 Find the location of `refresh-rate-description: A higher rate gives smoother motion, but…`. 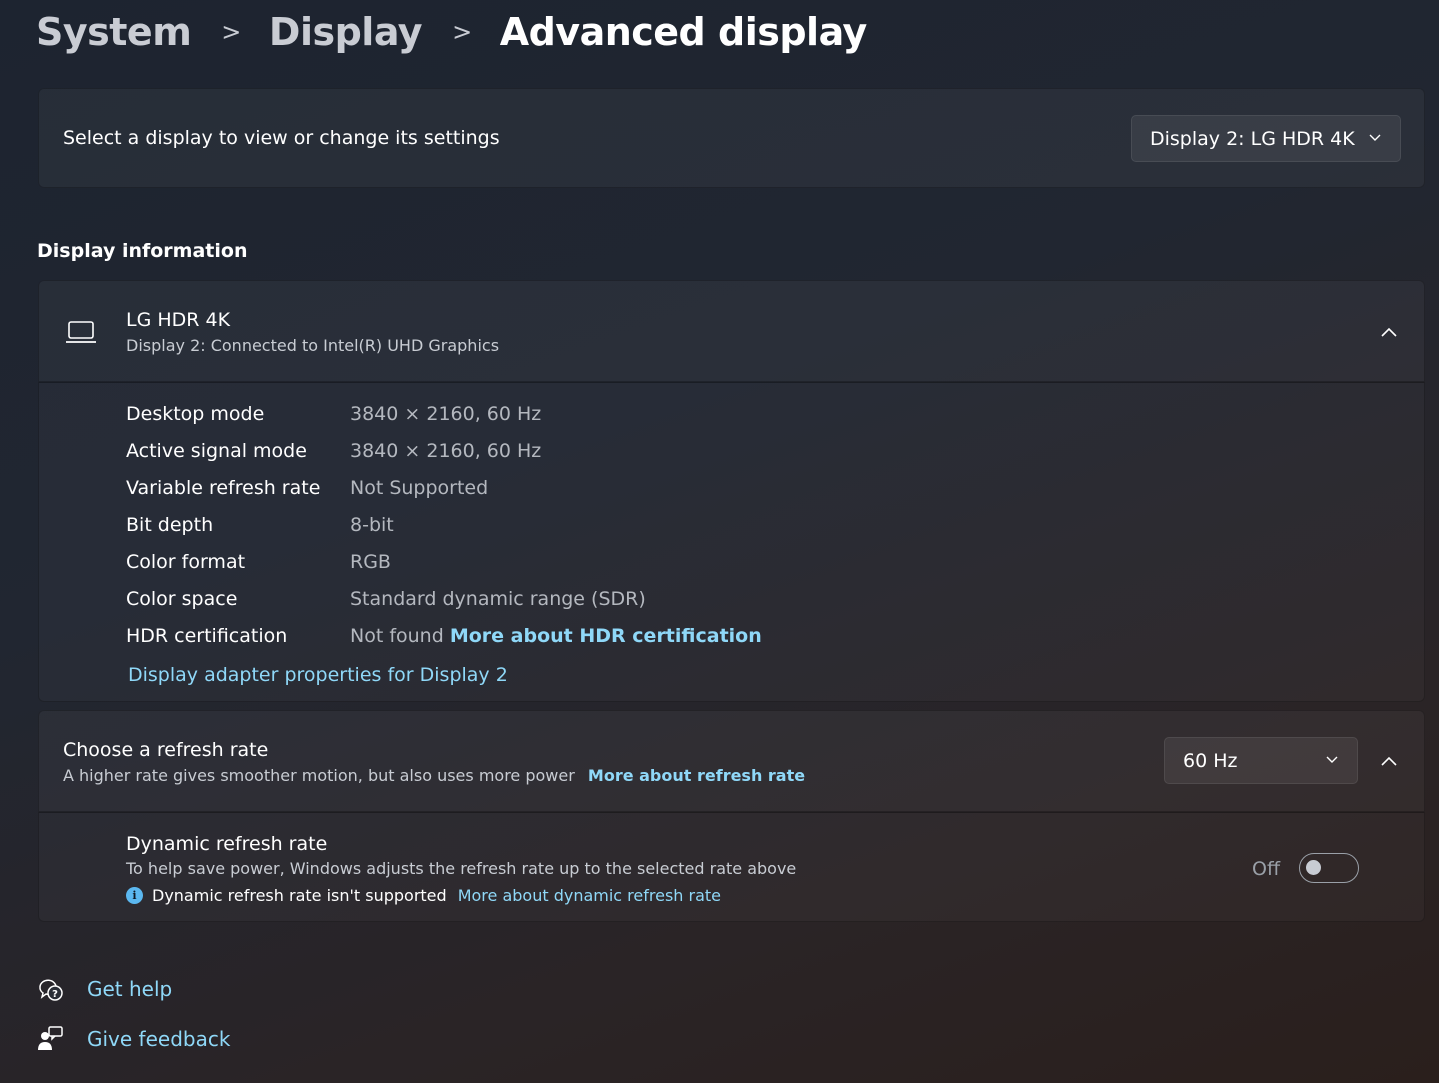

refresh-rate-description: A higher rate gives smoother motion, but… is located at coordinates (319, 775).